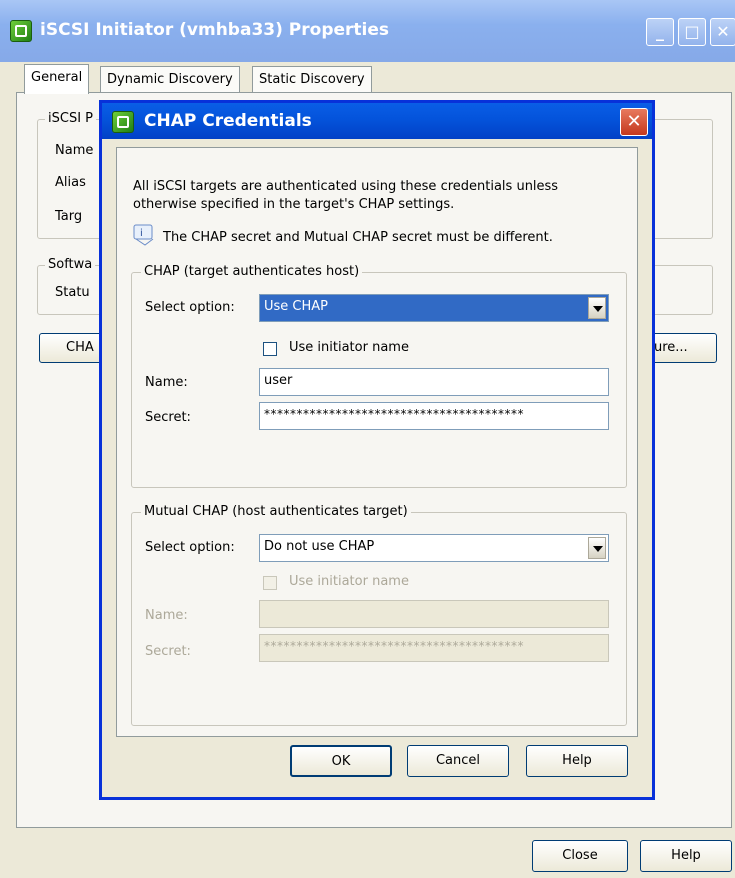  Describe the element at coordinates (434, 308) in the screenshot. I see `chap-select: Use CHAP` at that location.